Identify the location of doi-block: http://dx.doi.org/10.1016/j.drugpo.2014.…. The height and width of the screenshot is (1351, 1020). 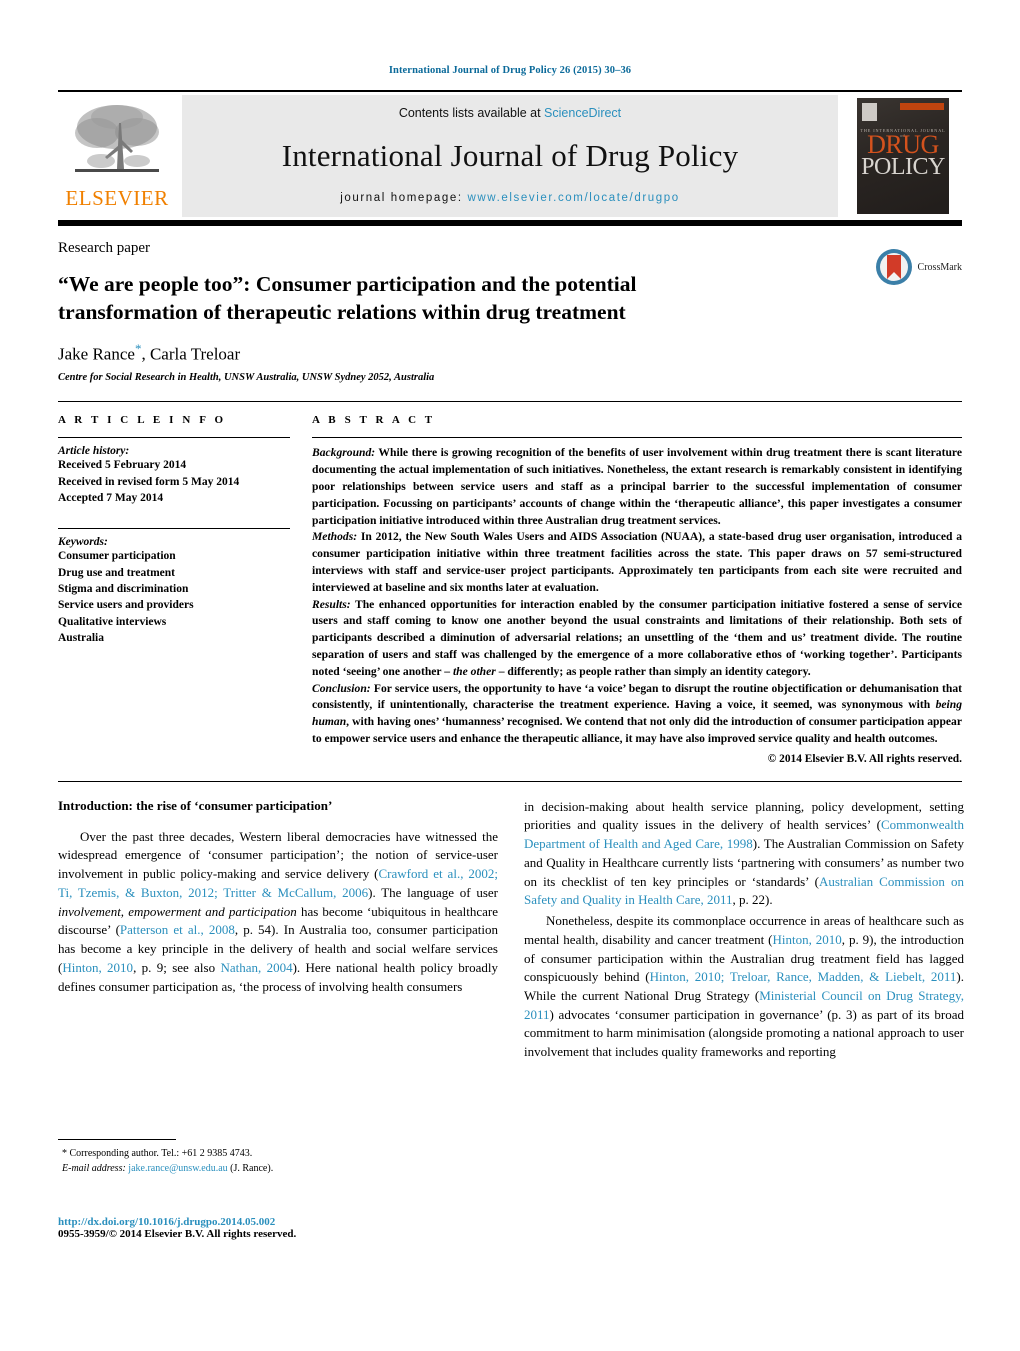
(278, 1228).